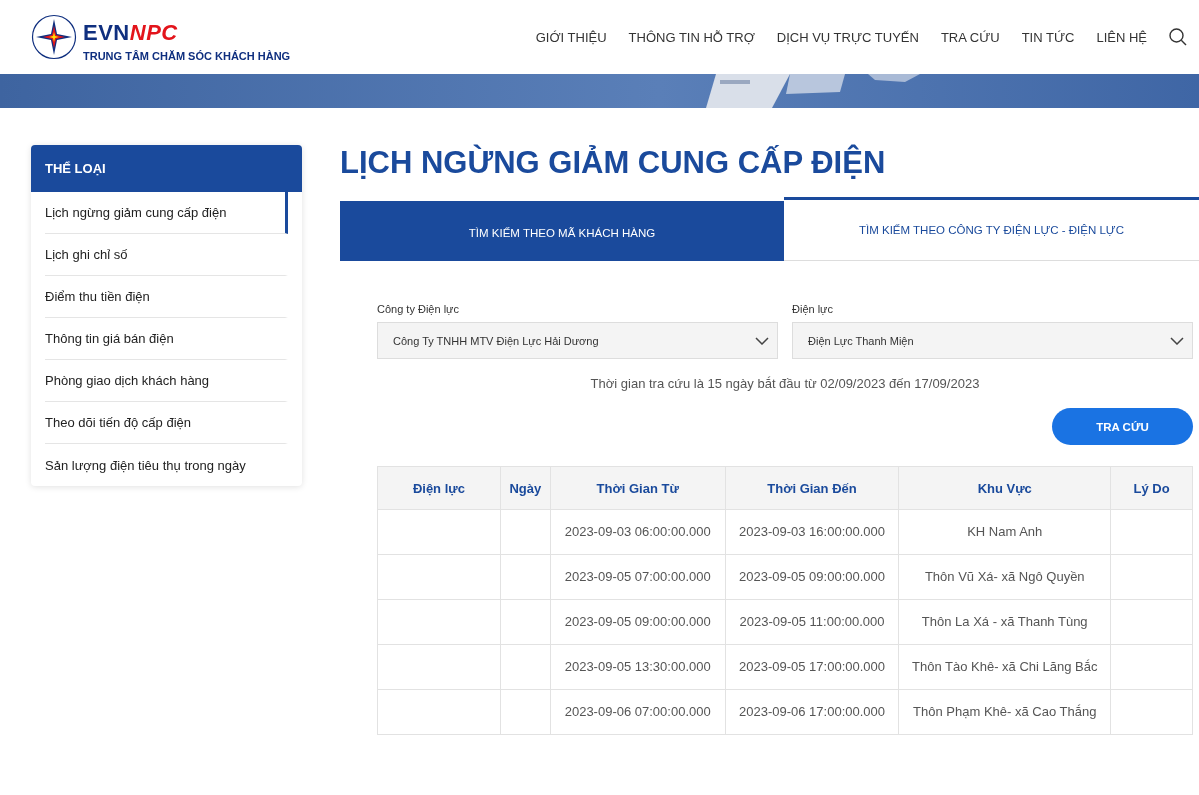 The width and height of the screenshot is (1199, 795). Describe the element at coordinates (1122, 426) in the screenshot. I see `search-button: TRA CỨU` at that location.